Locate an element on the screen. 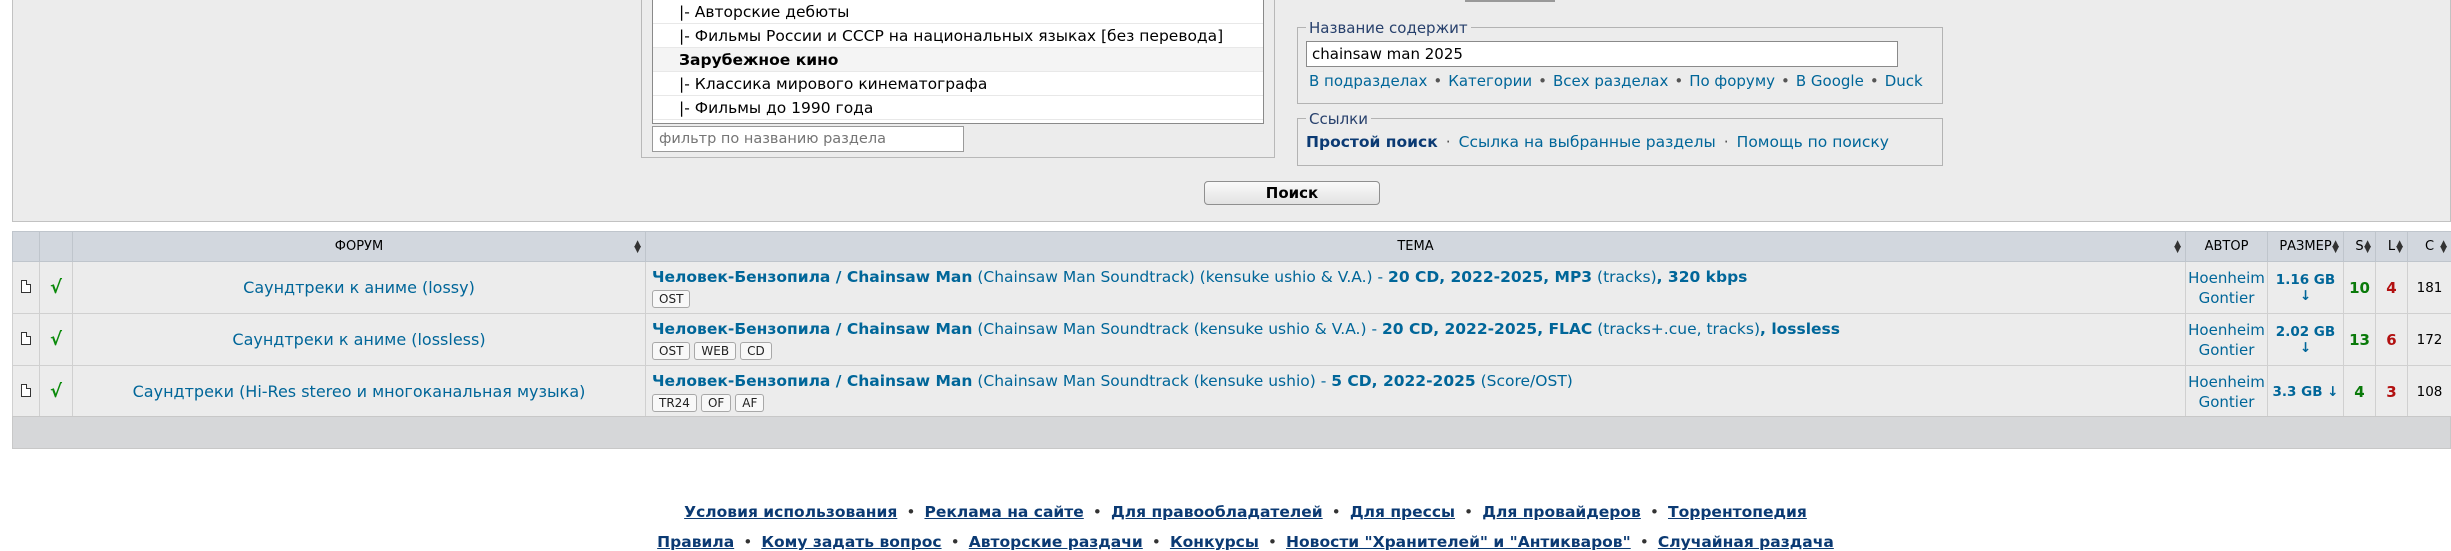 This screenshot has height=551, width=2451. row-author-cell: Hoenheim Gontier is located at coordinates (2226, 287).